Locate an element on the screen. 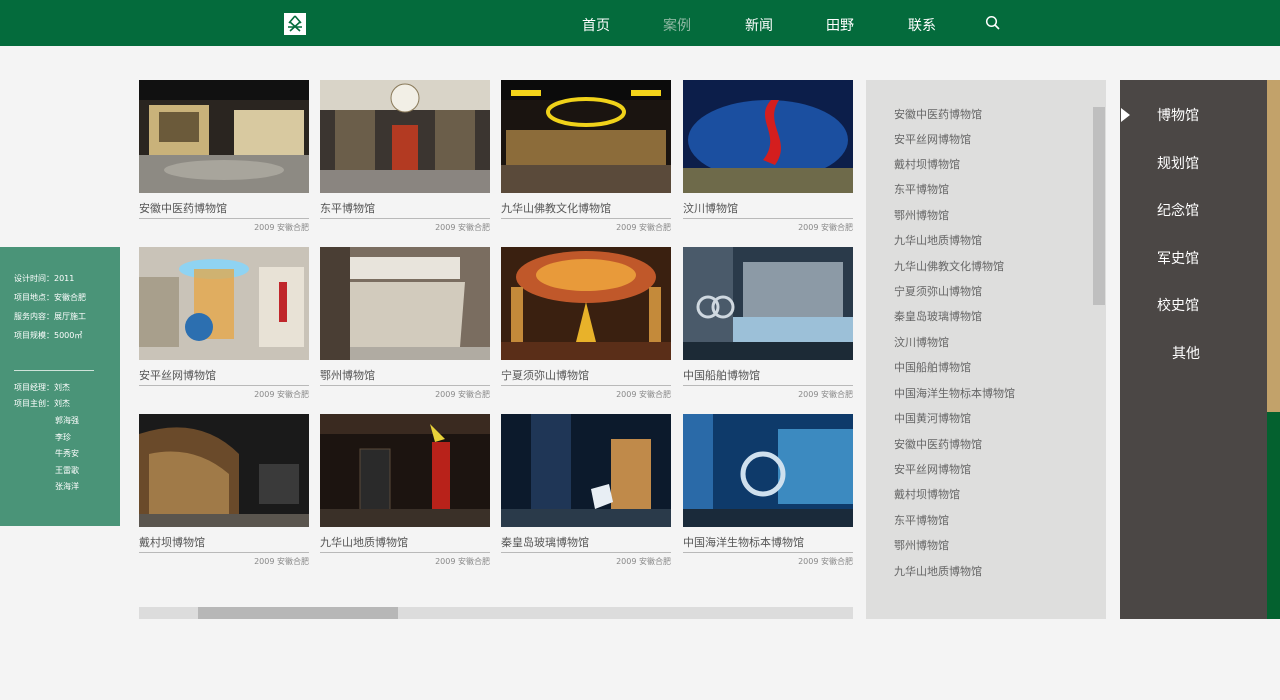  case-title: 九华山佛教文化博物馆 is located at coordinates (586, 209).